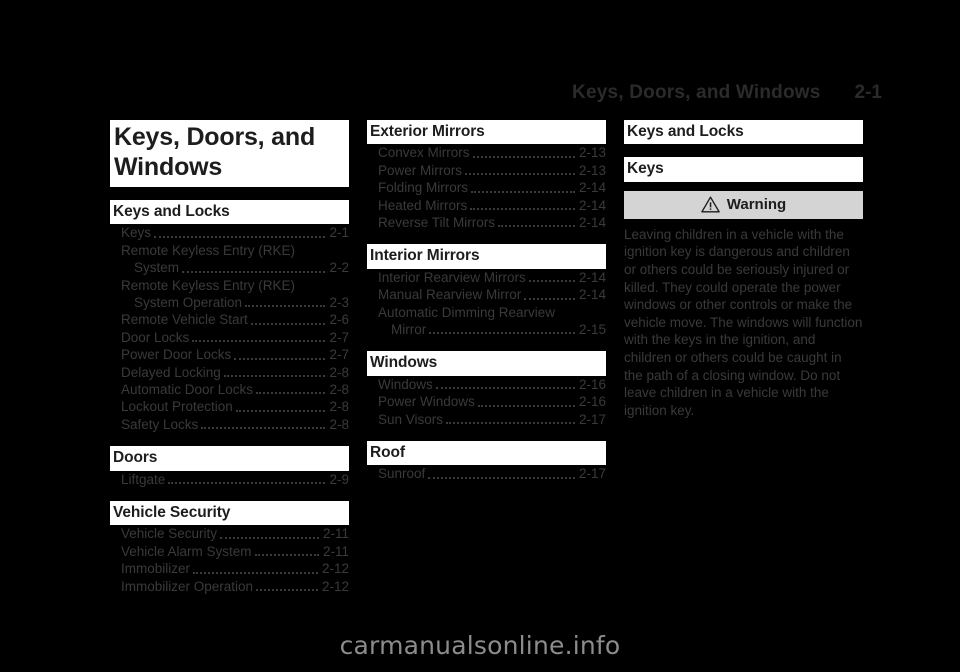  What do you see at coordinates (339, 320) in the screenshot?
I see `toc-entry-page-number: 2-6` at bounding box center [339, 320].